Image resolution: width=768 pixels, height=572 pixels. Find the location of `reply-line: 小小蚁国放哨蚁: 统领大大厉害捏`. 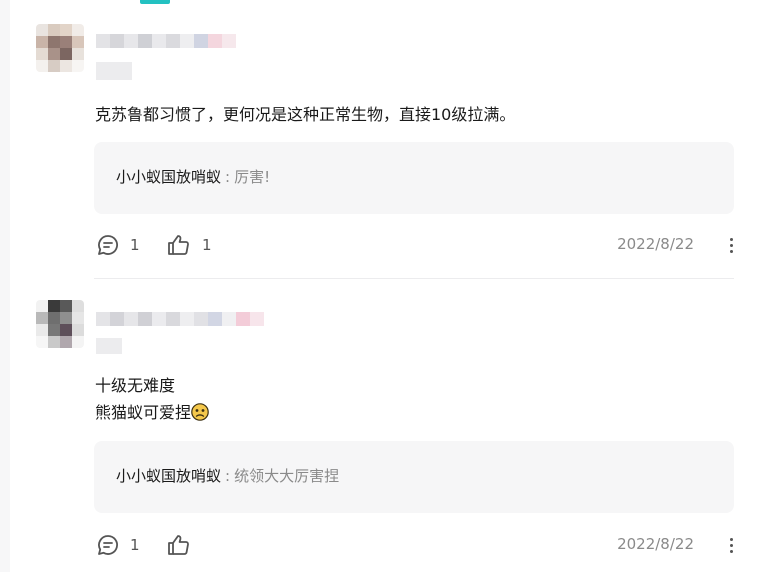

reply-line: 小小蚁国放哨蚁: 统领大大厉害捏 is located at coordinates (227, 476).